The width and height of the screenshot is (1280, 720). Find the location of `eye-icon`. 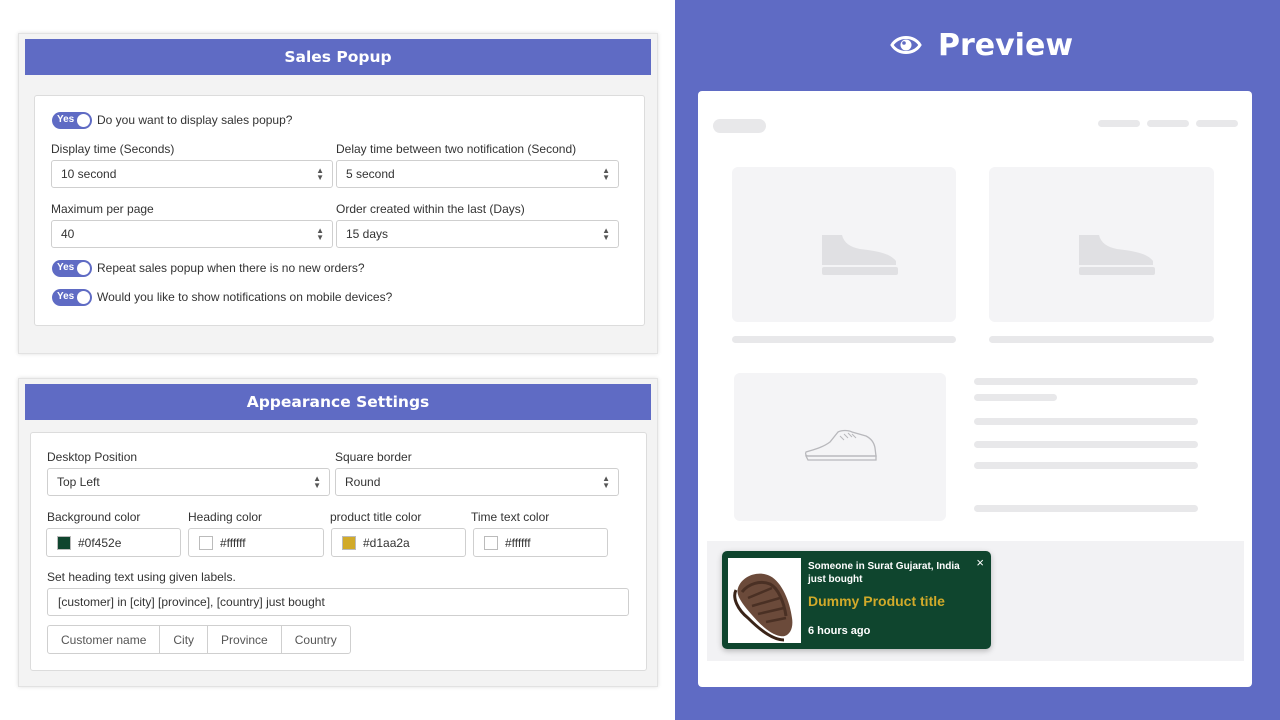

eye-icon is located at coordinates (906, 45).